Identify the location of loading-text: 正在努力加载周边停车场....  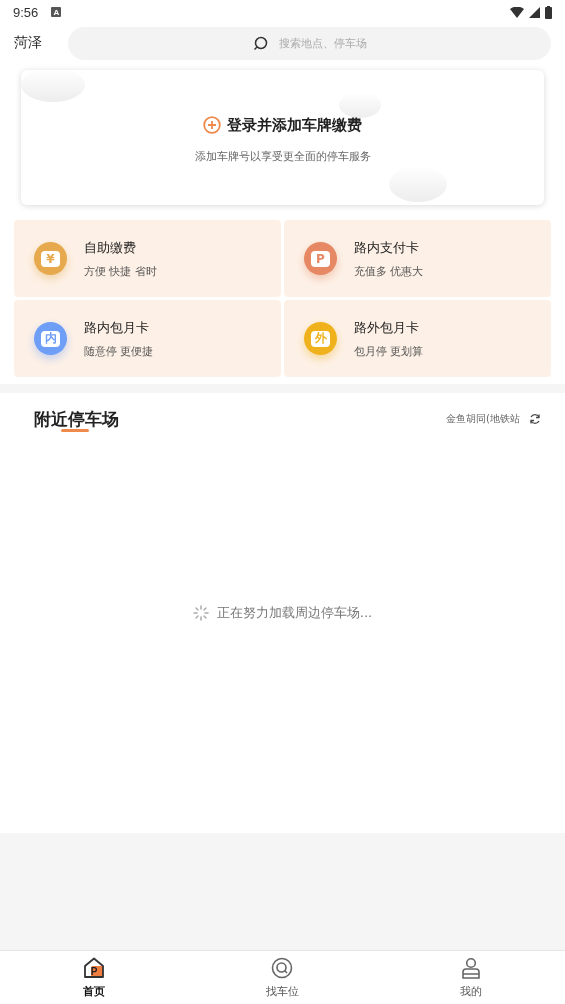
(294, 613).